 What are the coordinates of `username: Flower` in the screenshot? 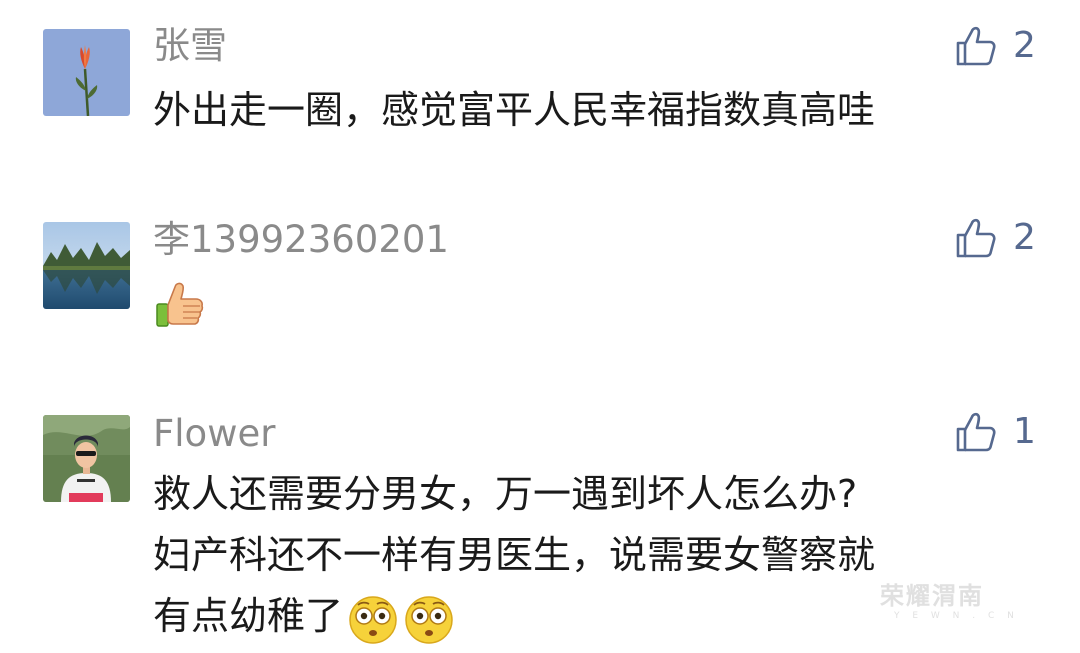 It's located at (214, 434).